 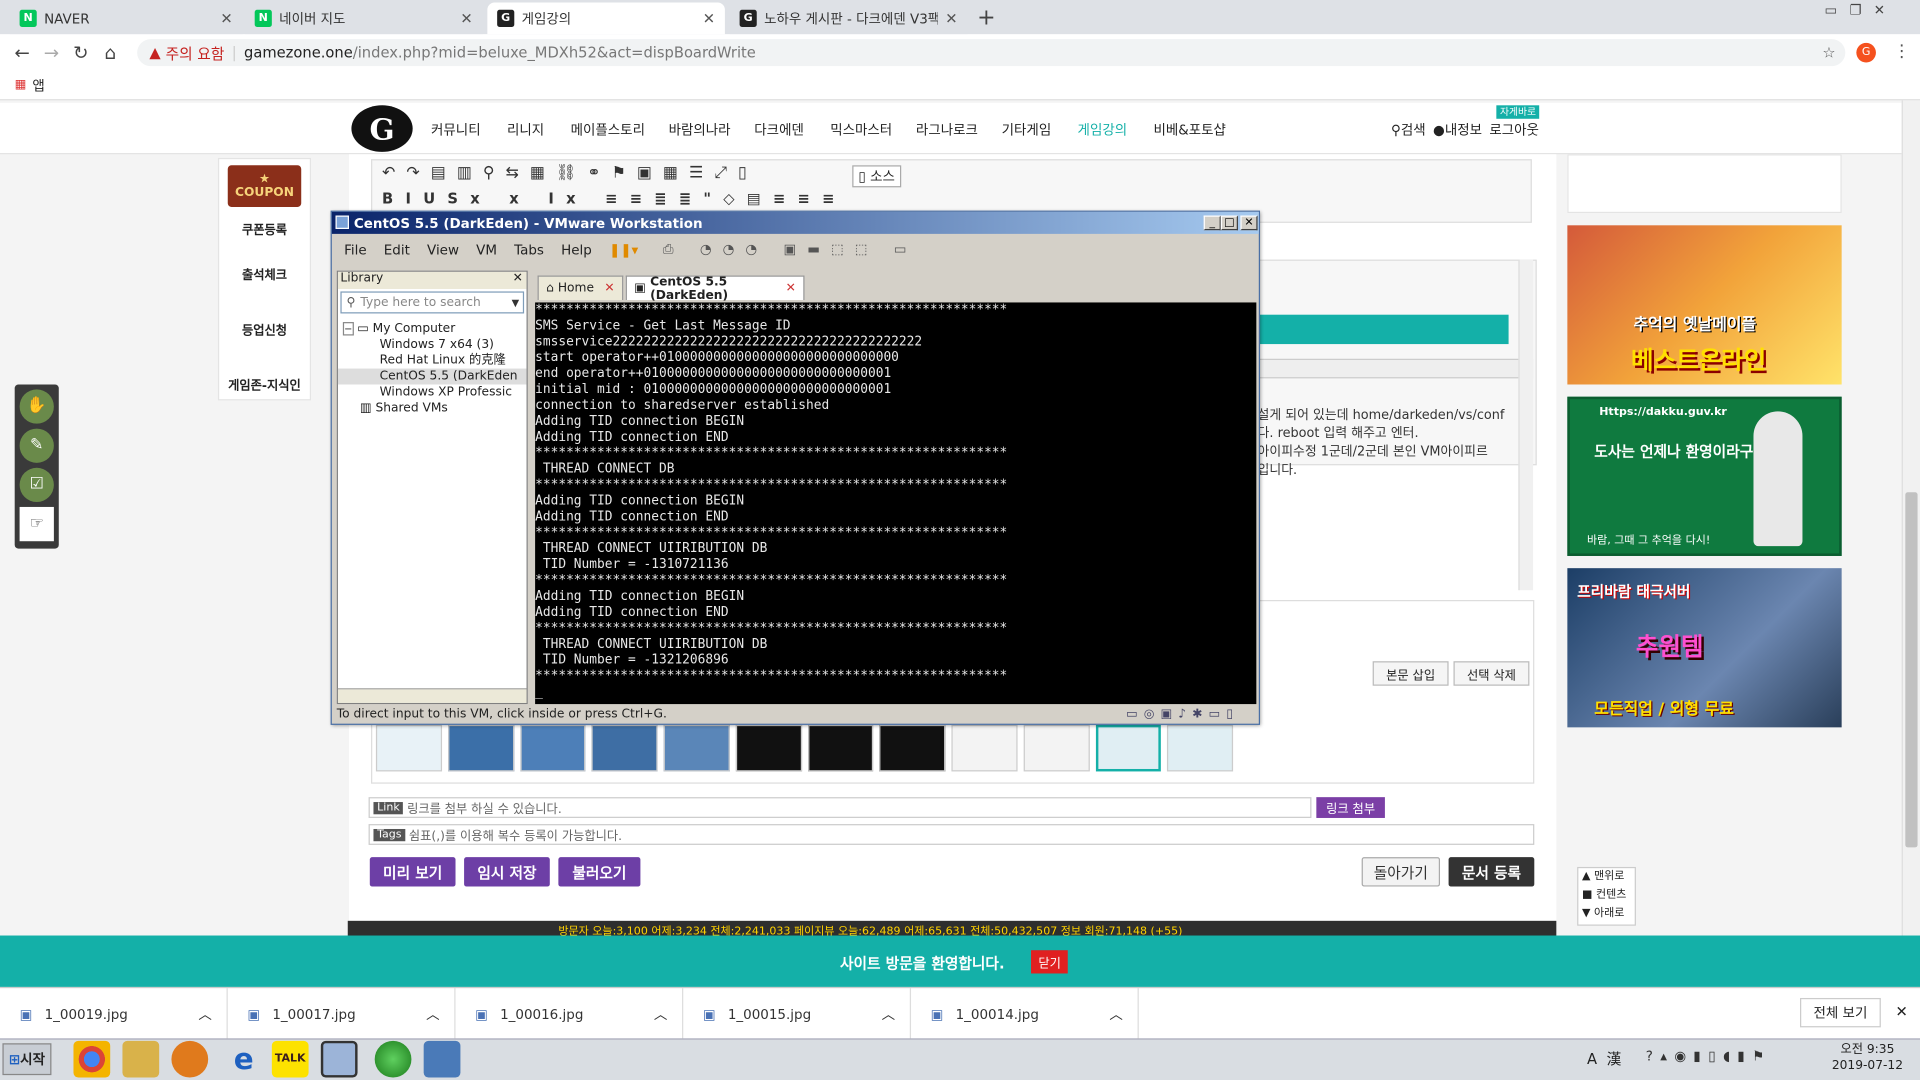 I want to click on wrench-icon: ✎, so click(x=36, y=445).